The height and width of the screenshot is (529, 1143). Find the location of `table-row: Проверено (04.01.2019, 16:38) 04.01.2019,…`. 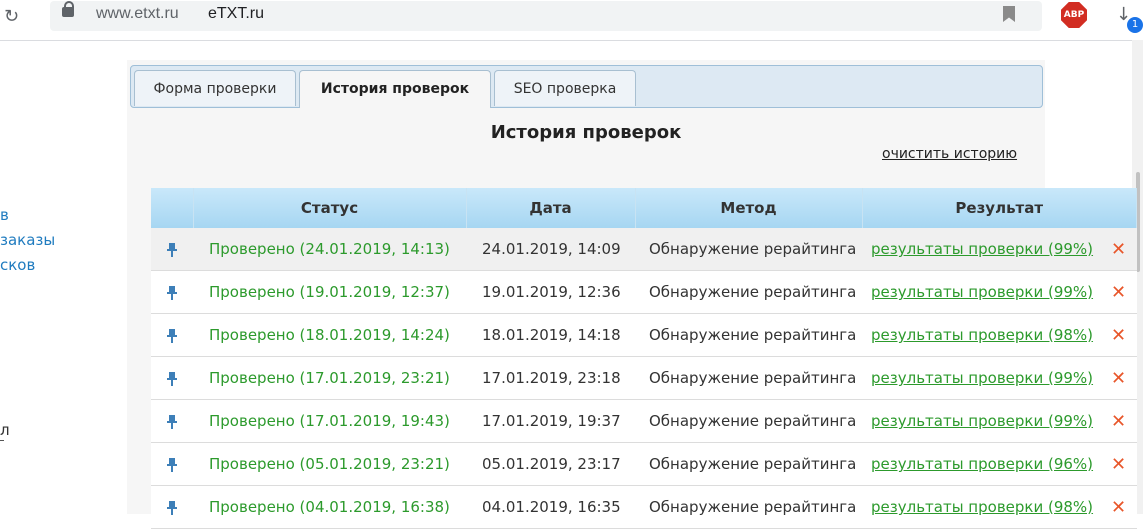

table-row: Проверено (04.01.2019, 16:38) 04.01.2019,… is located at coordinates (644, 507).